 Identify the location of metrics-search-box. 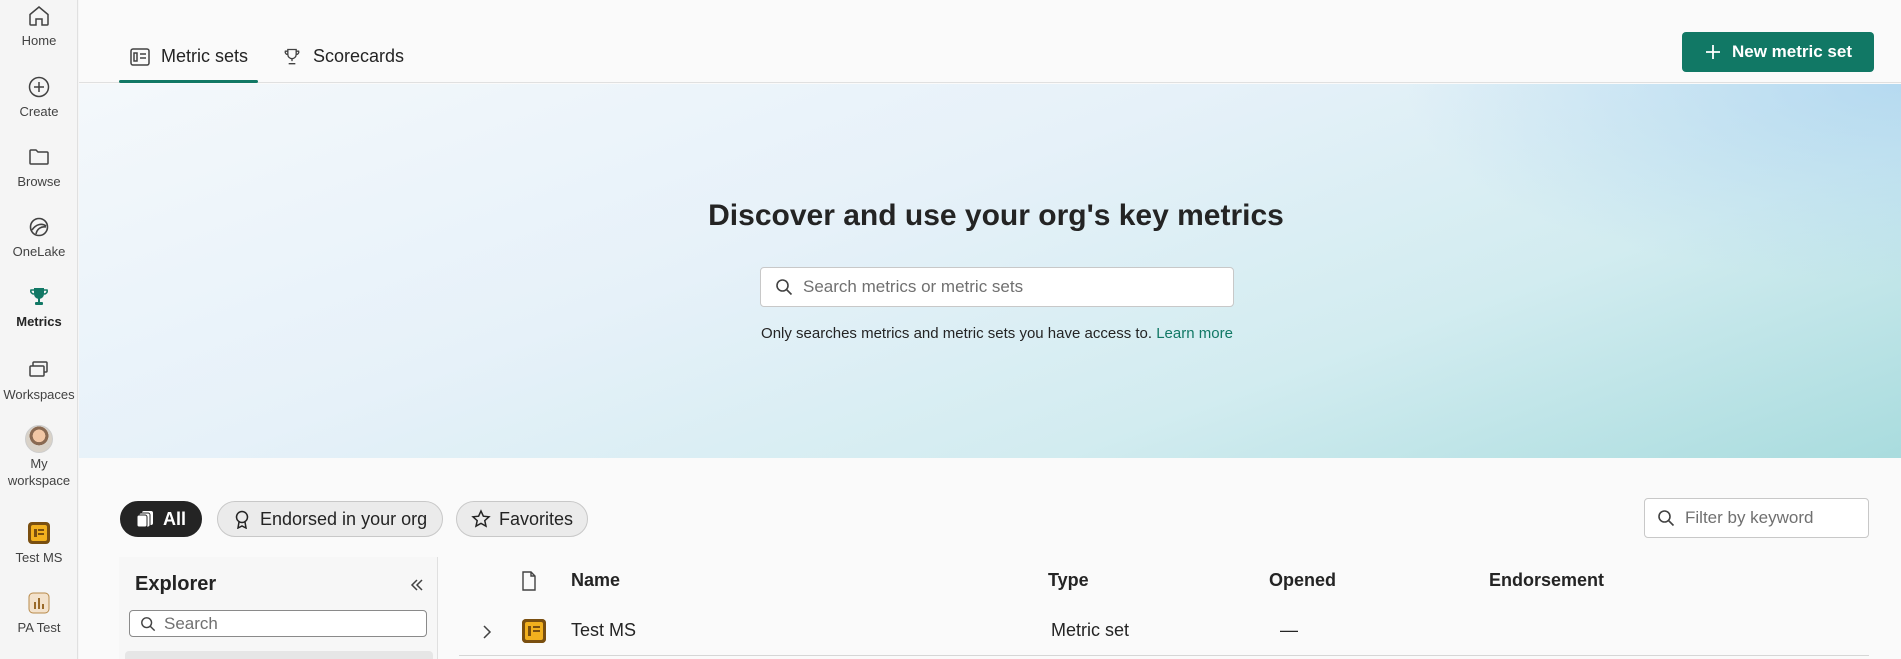
(997, 287).